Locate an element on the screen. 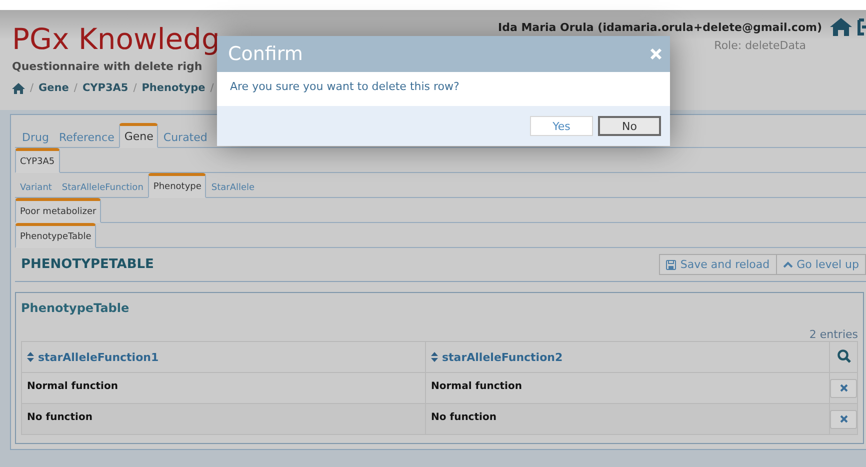 Image resolution: width=866 pixels, height=467 pixels. app-title: PGx Knowledg is located at coordinates (116, 39).